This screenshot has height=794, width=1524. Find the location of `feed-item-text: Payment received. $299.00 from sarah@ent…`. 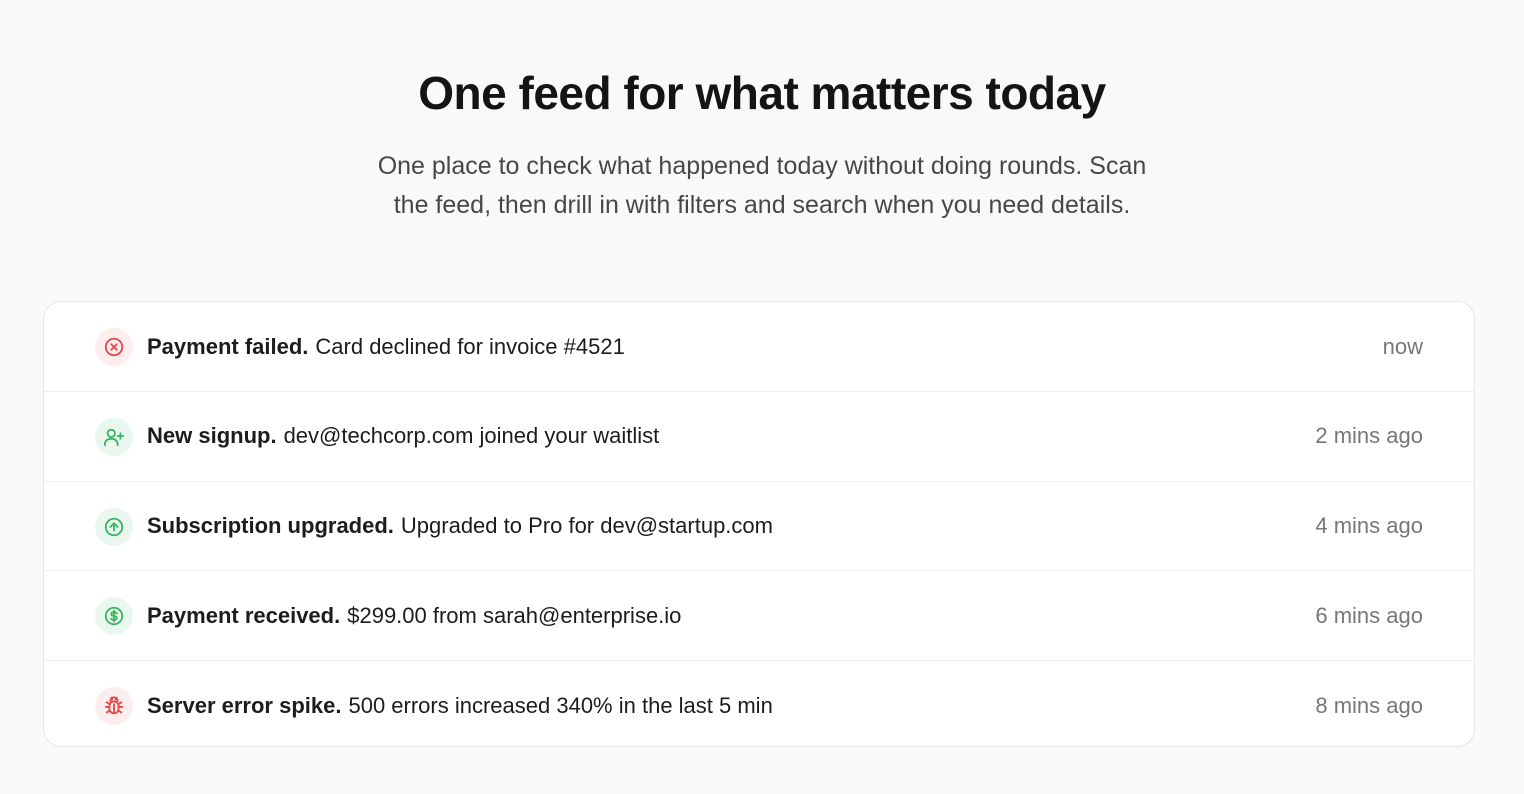

feed-item-text: Payment received. $299.00 from sarah@ent… is located at coordinates (414, 615).